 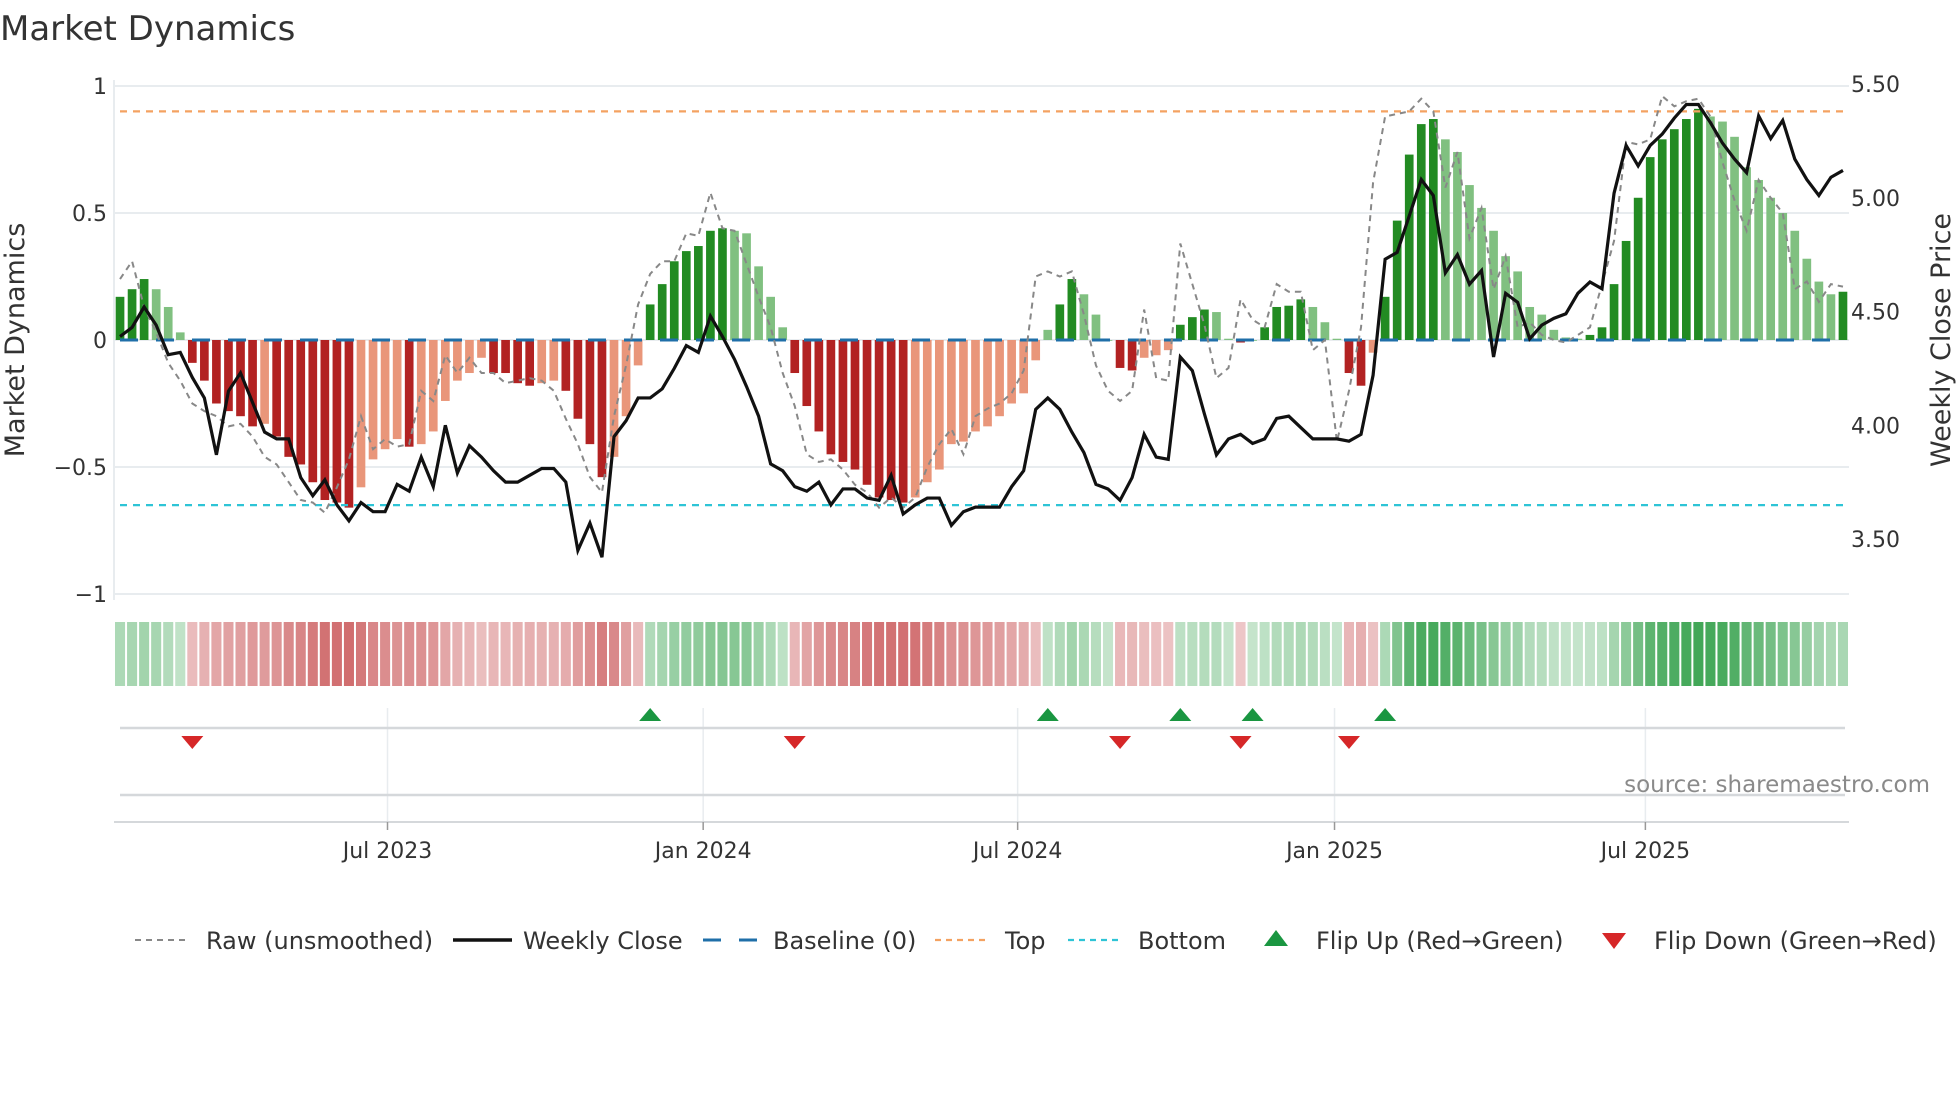 What do you see at coordinates (990, 941) in the screenshot?
I see `legend-item-top: Top` at bounding box center [990, 941].